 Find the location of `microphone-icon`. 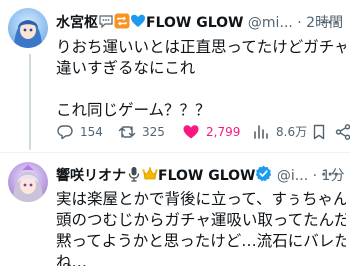

microphone-icon is located at coordinates (134, 177).